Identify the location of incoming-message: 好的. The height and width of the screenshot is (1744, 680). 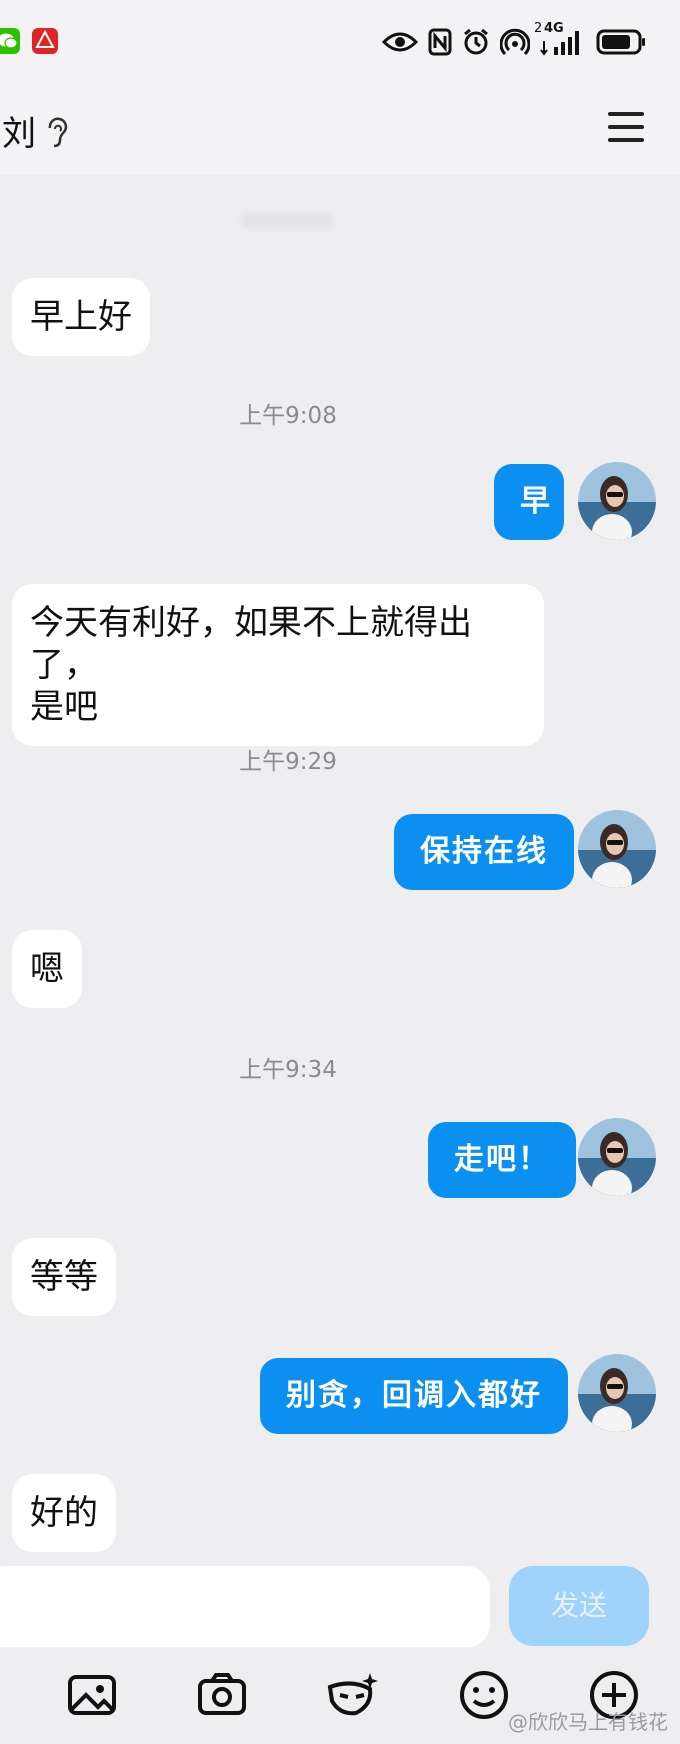
(64, 1513).